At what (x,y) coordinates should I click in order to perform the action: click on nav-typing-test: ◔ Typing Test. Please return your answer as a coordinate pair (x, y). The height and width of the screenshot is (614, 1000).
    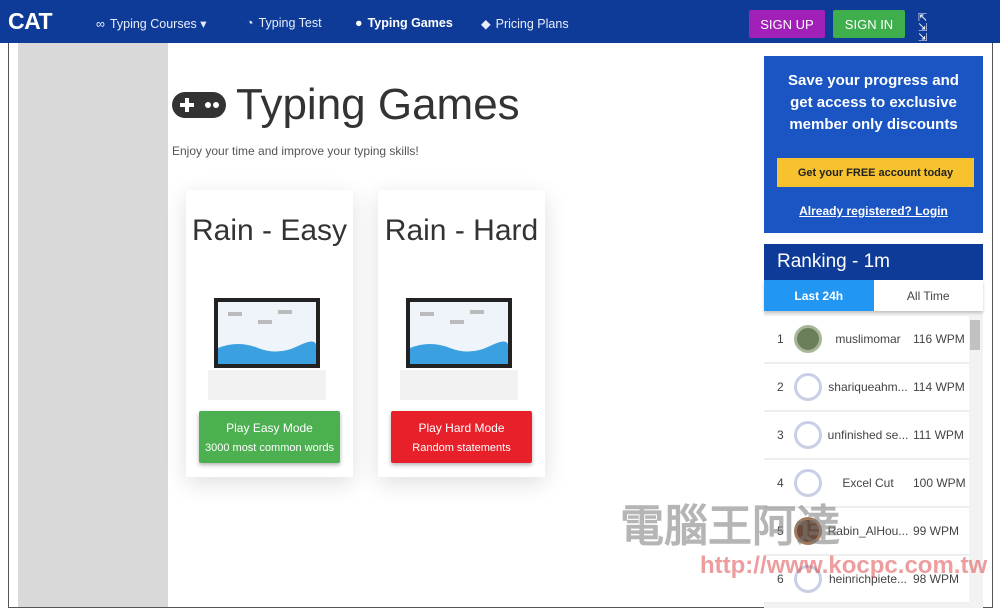
    Looking at the image, I should click on (284, 23).